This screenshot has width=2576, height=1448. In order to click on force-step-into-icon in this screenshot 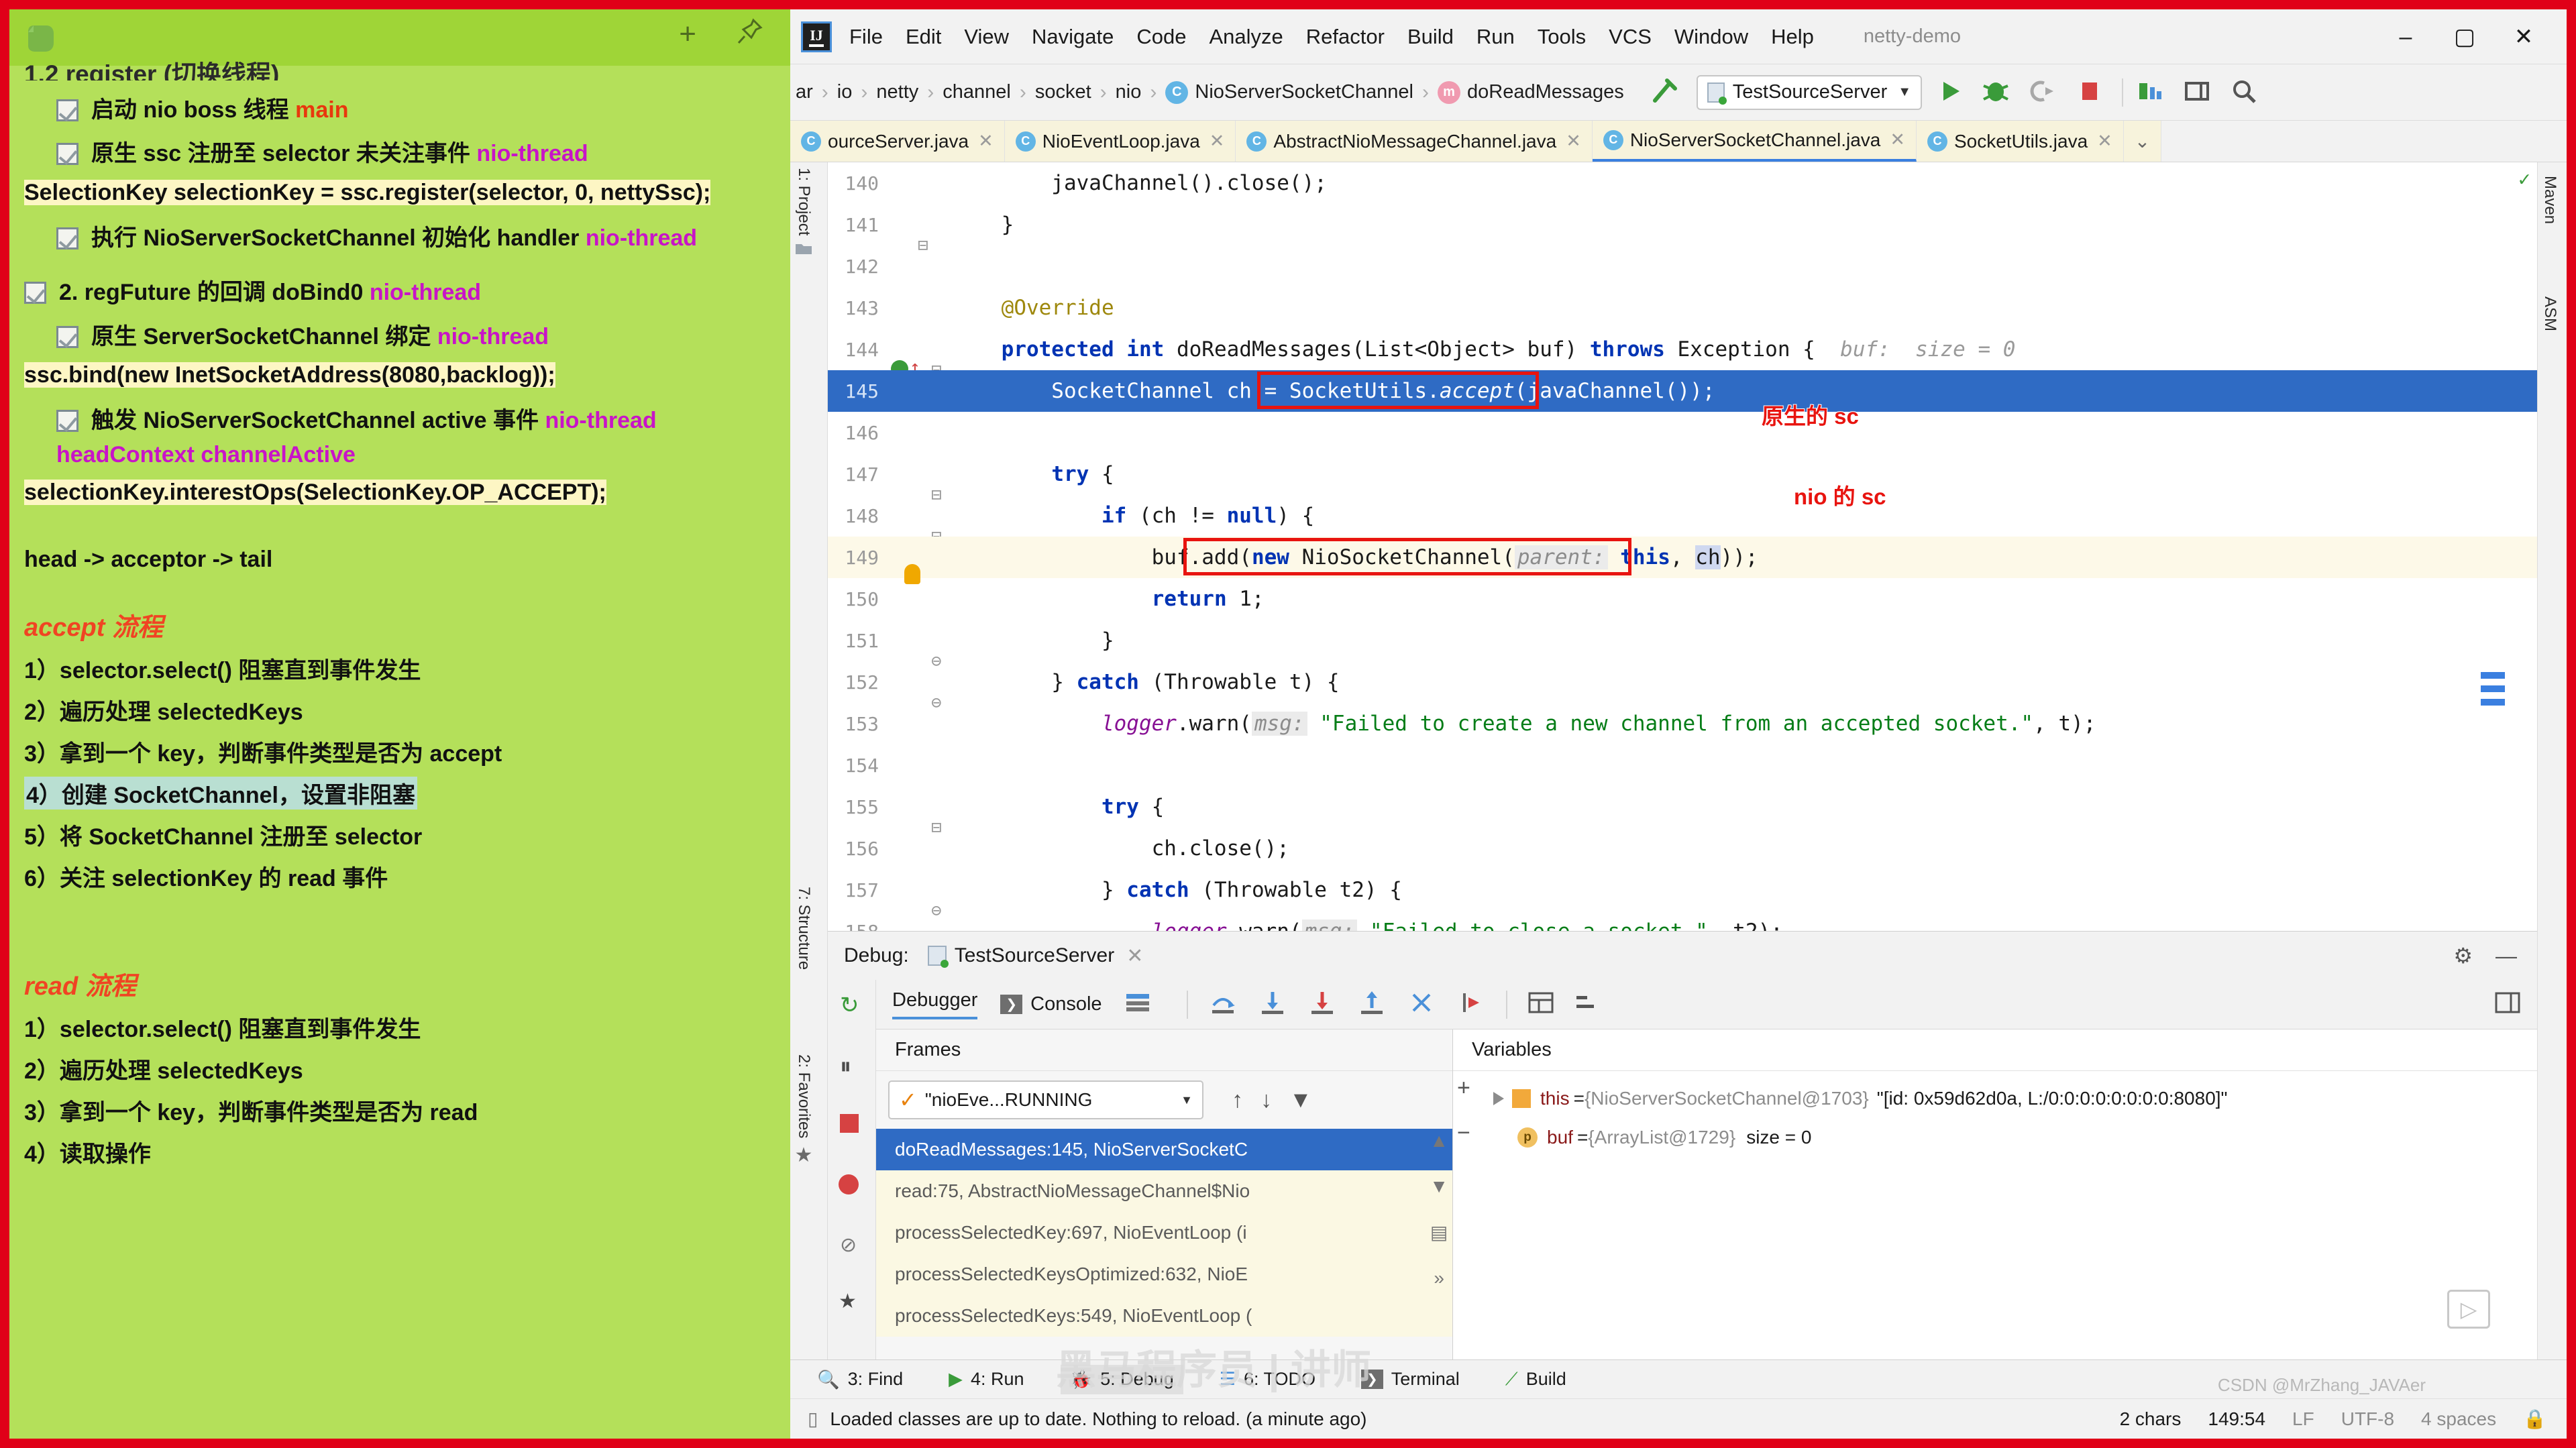, I will do `click(1322, 1004)`.